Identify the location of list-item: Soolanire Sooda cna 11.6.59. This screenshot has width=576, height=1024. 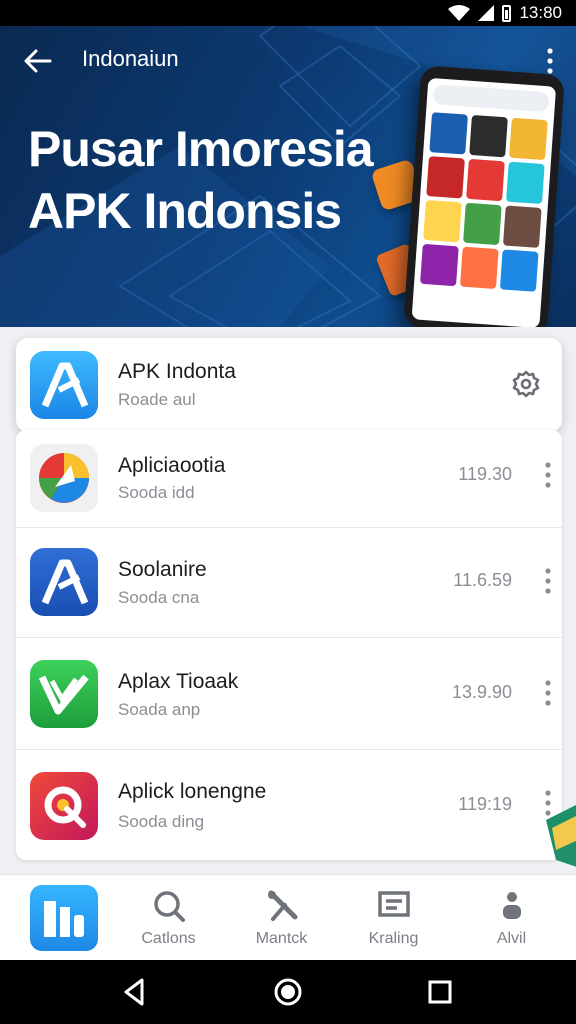
(289, 583).